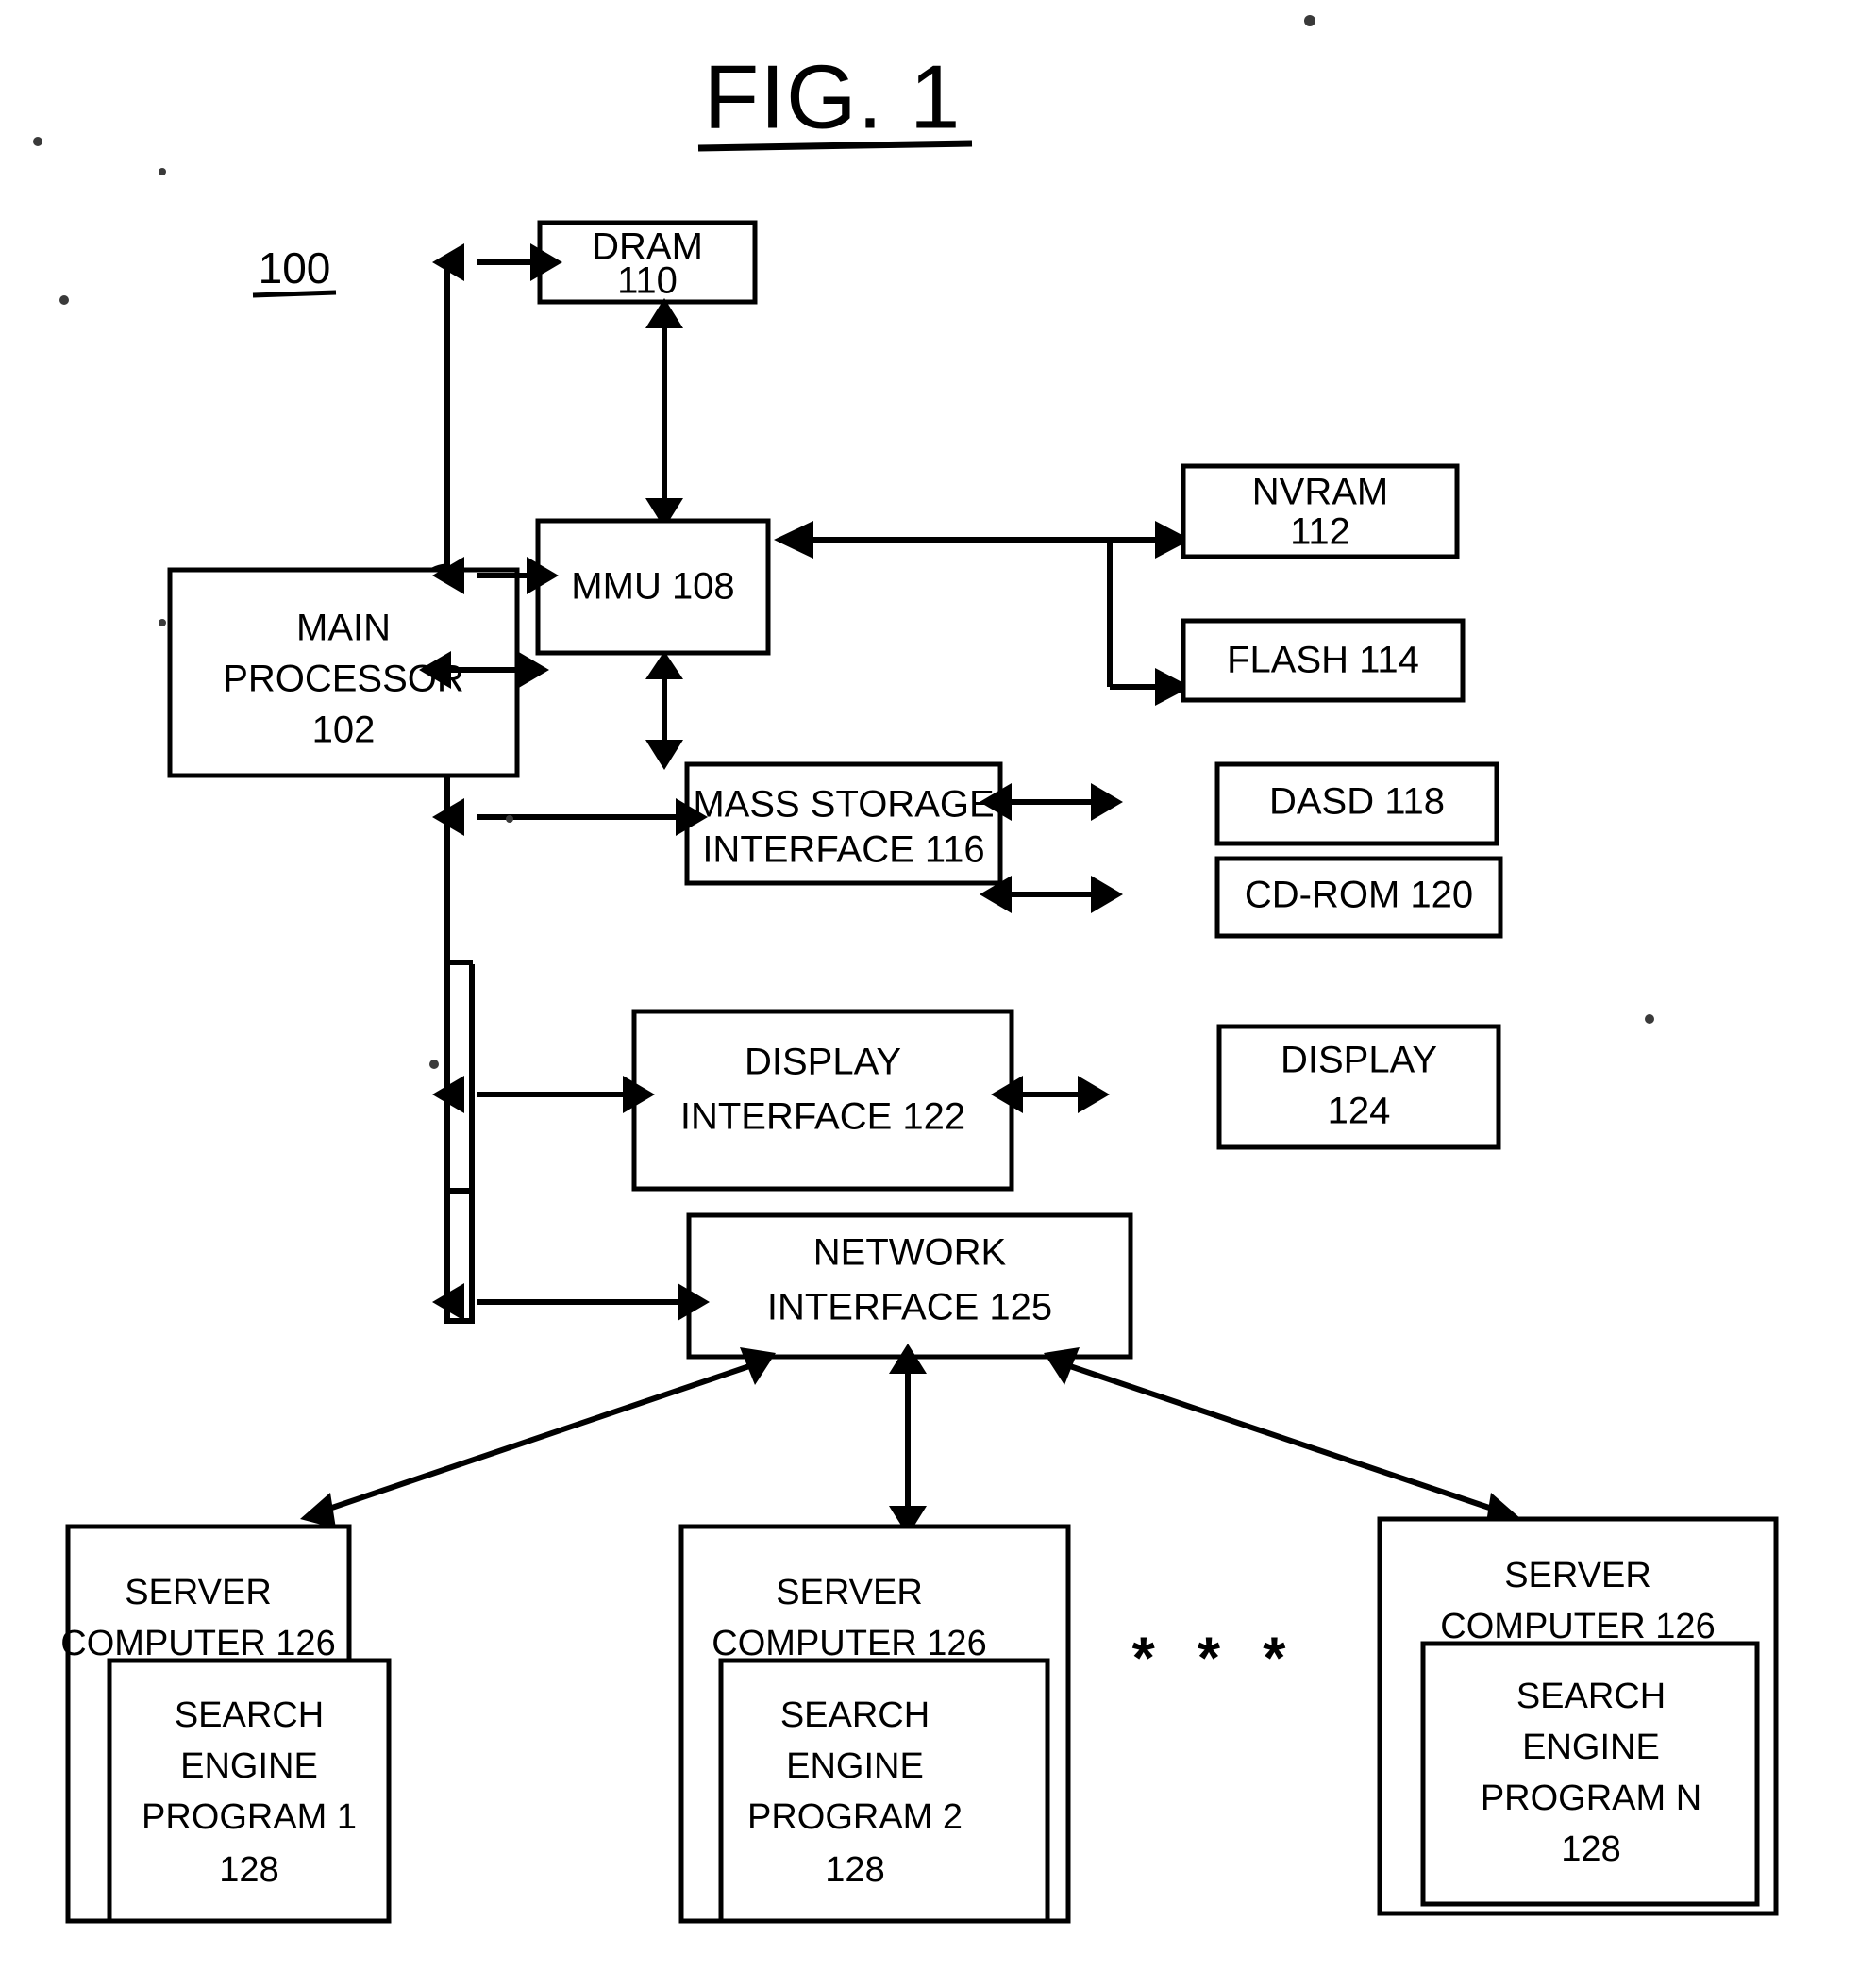  I want to click on main-processor-label-line2: PROCESSOR, so click(343, 679).